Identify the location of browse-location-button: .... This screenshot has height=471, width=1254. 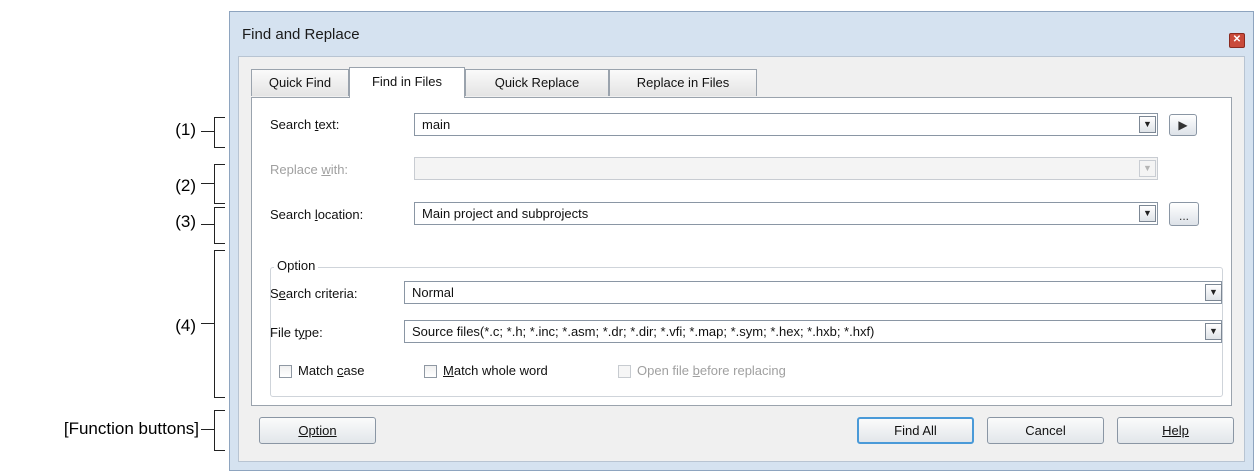
(1184, 214).